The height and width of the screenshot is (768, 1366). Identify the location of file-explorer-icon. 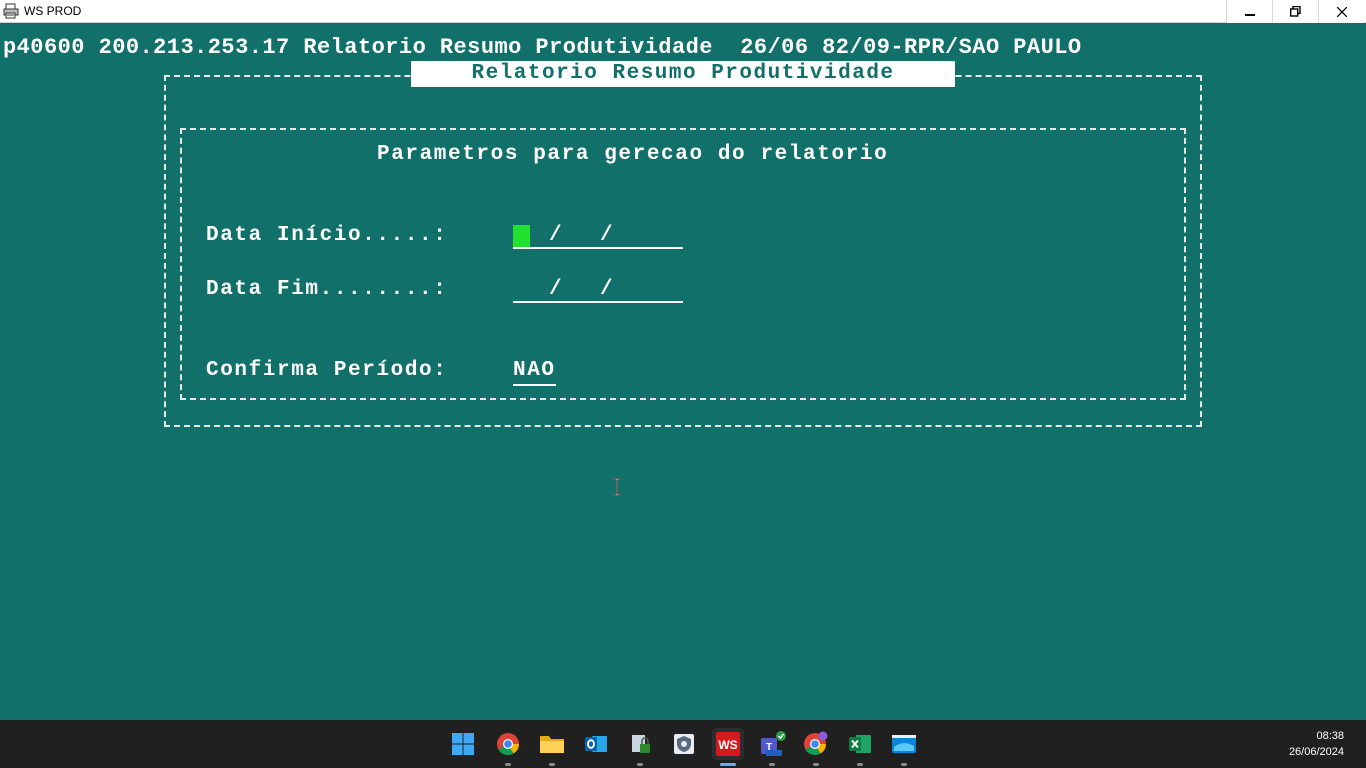
(552, 747).